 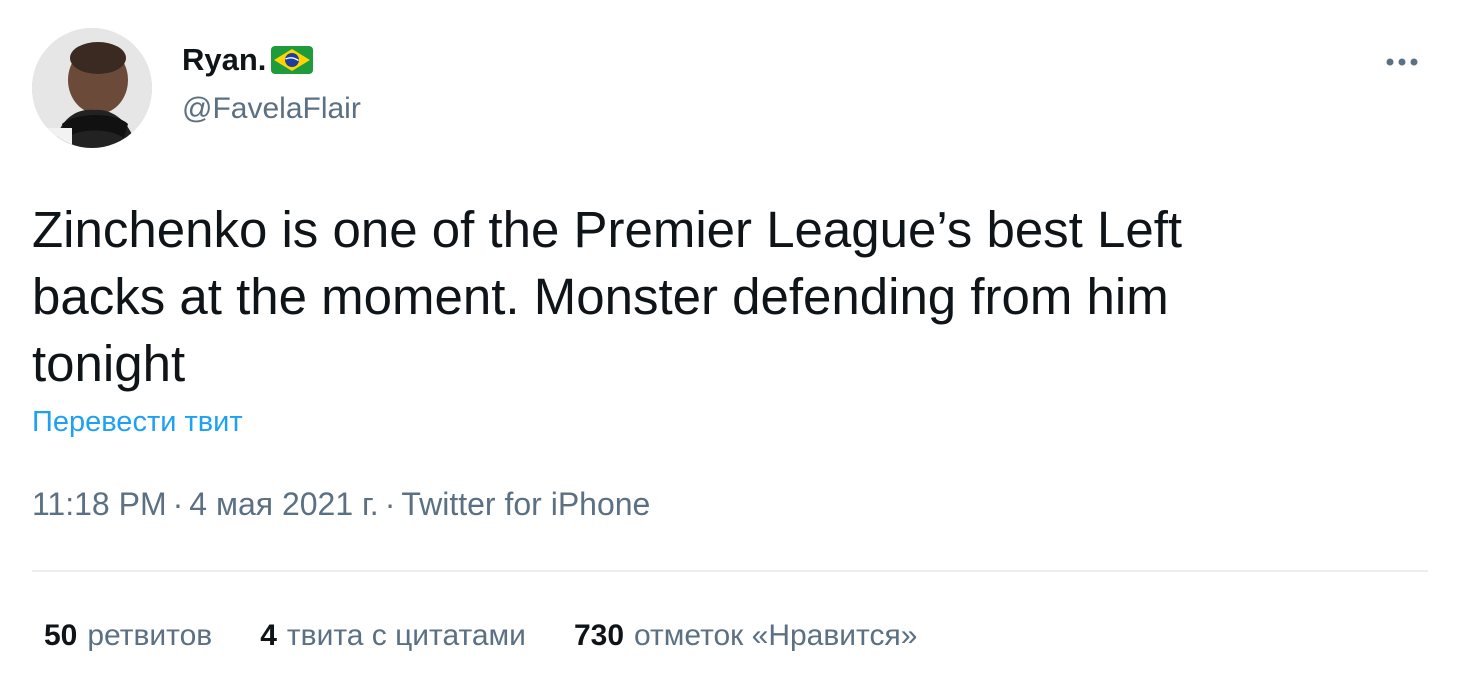 I want to click on stat-count: 50, so click(x=61, y=635).